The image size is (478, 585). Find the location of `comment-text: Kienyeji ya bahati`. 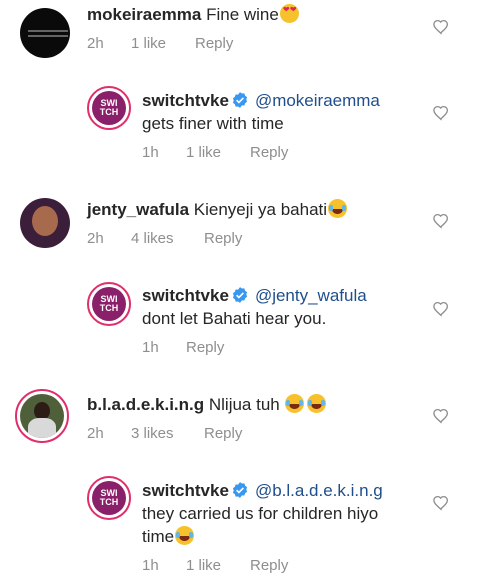

comment-text: Kienyeji ya bahati is located at coordinates (260, 209).